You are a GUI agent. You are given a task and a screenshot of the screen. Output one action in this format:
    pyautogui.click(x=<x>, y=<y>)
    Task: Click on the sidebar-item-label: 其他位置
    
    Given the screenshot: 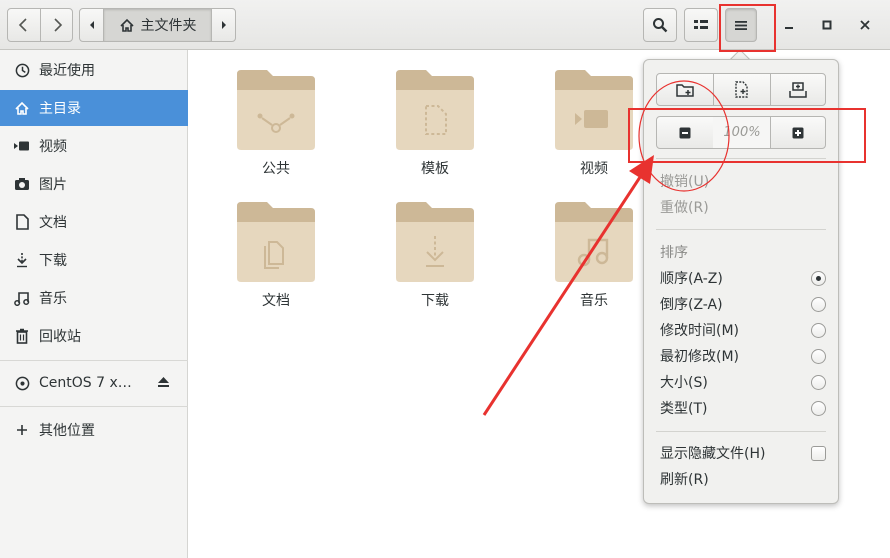 What is the action you would take?
    pyautogui.click(x=67, y=431)
    